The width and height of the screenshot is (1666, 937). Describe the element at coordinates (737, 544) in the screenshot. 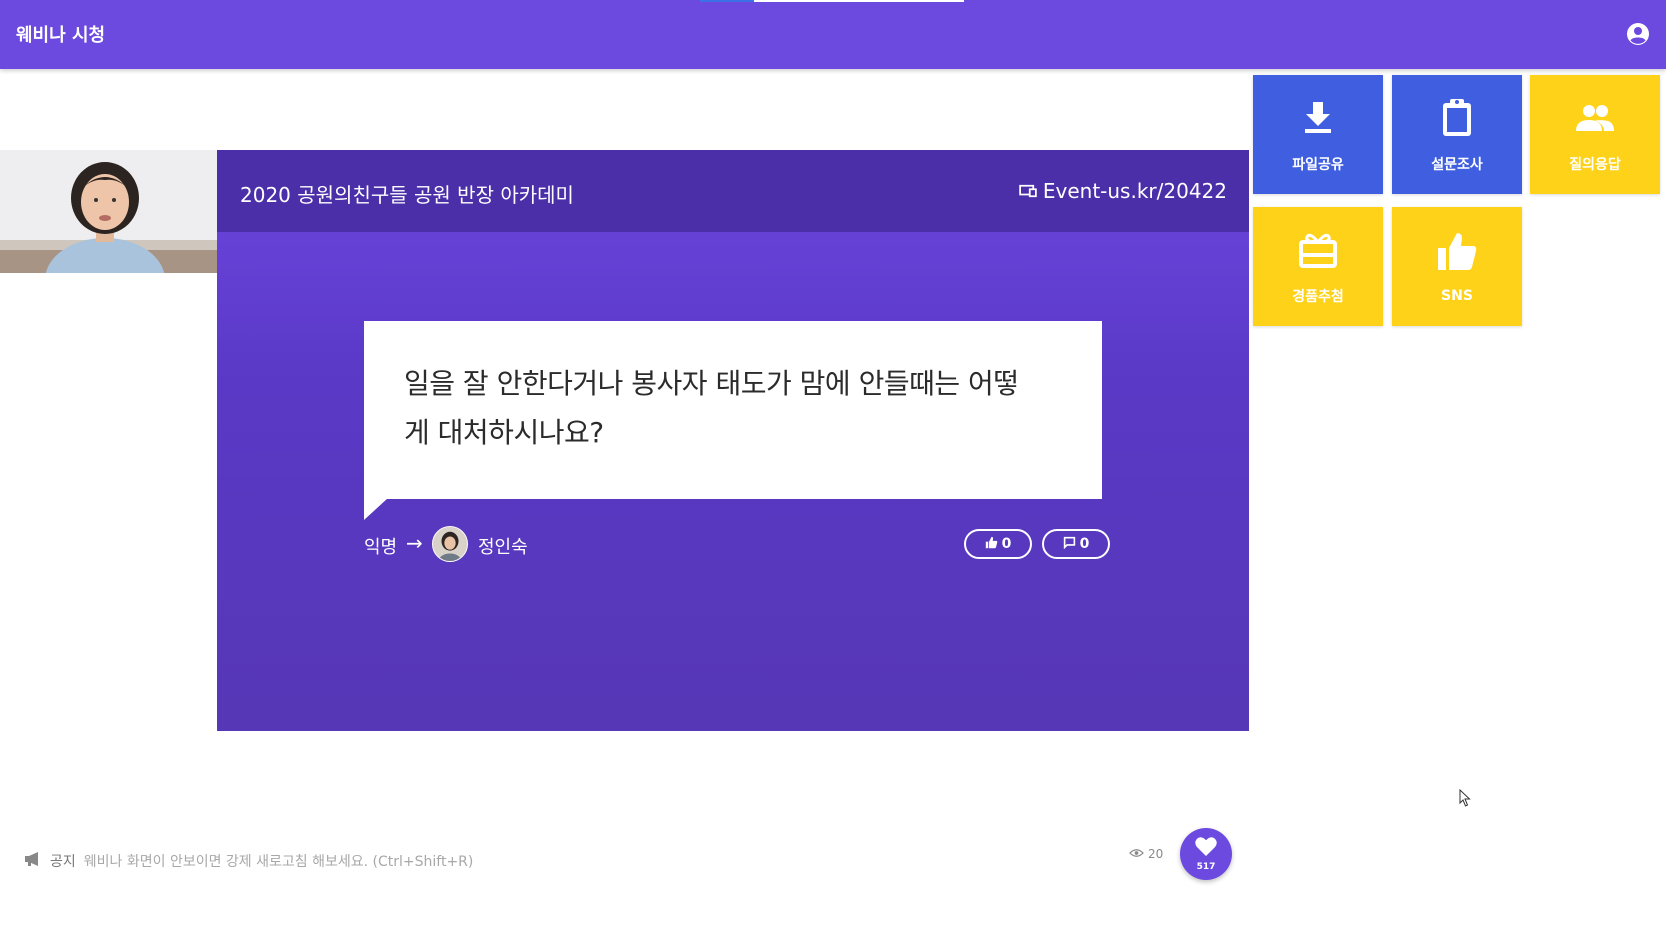

I see `question-meta: 익명 → 정인숙 0 0` at that location.